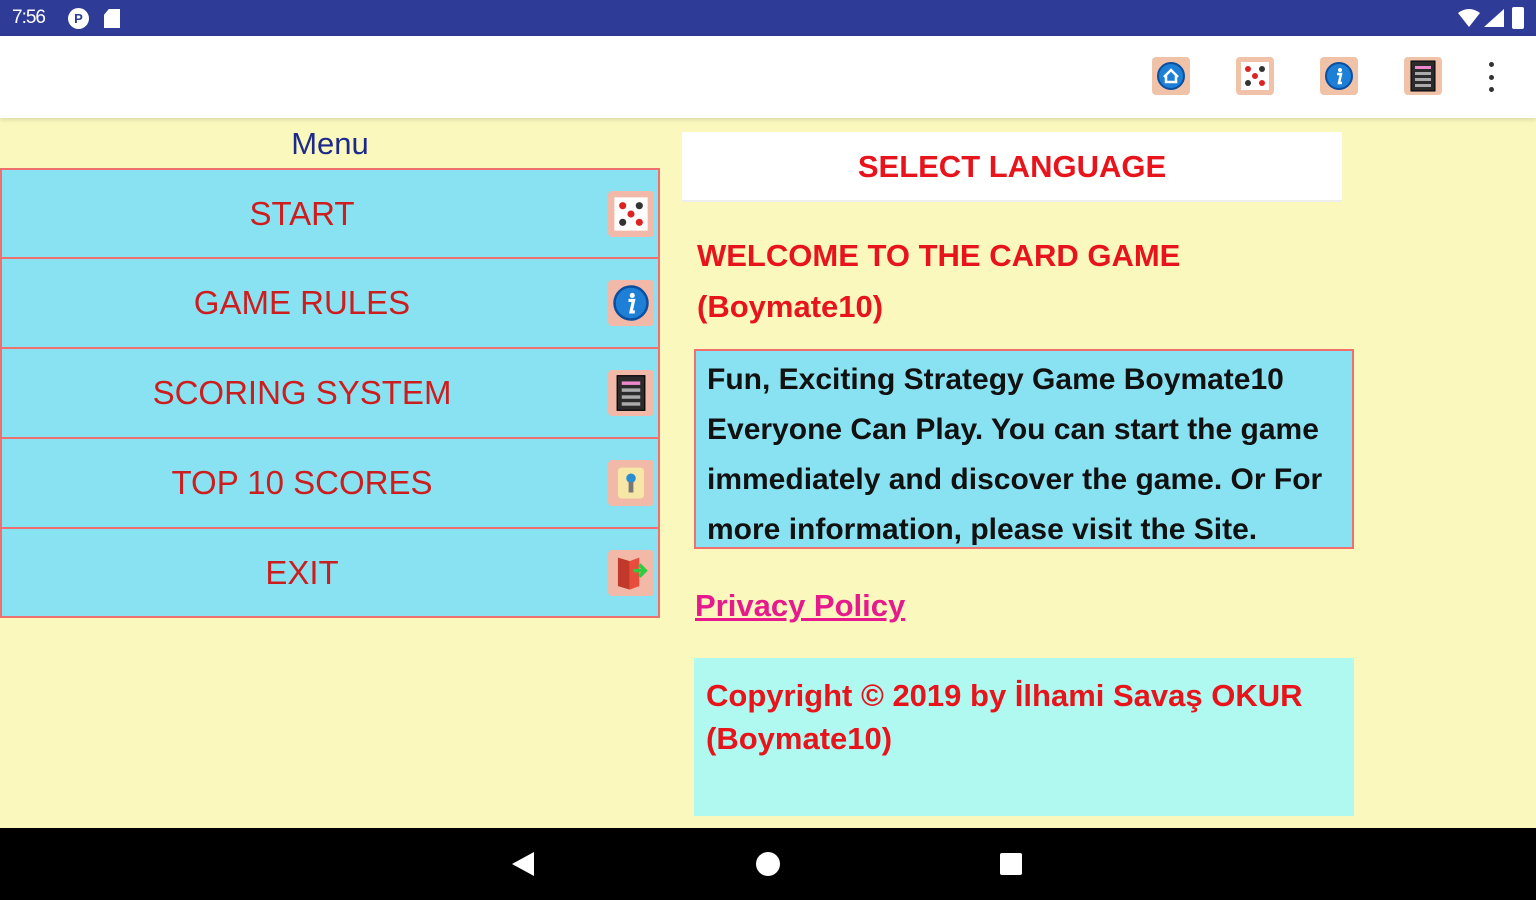  Describe the element at coordinates (78, 18) in the screenshot. I see `notification-p-icon: P` at that location.